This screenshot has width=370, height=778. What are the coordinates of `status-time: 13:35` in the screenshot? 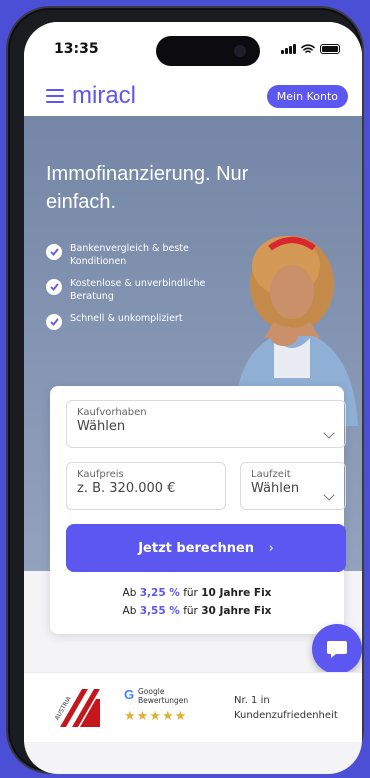 It's located at (76, 49).